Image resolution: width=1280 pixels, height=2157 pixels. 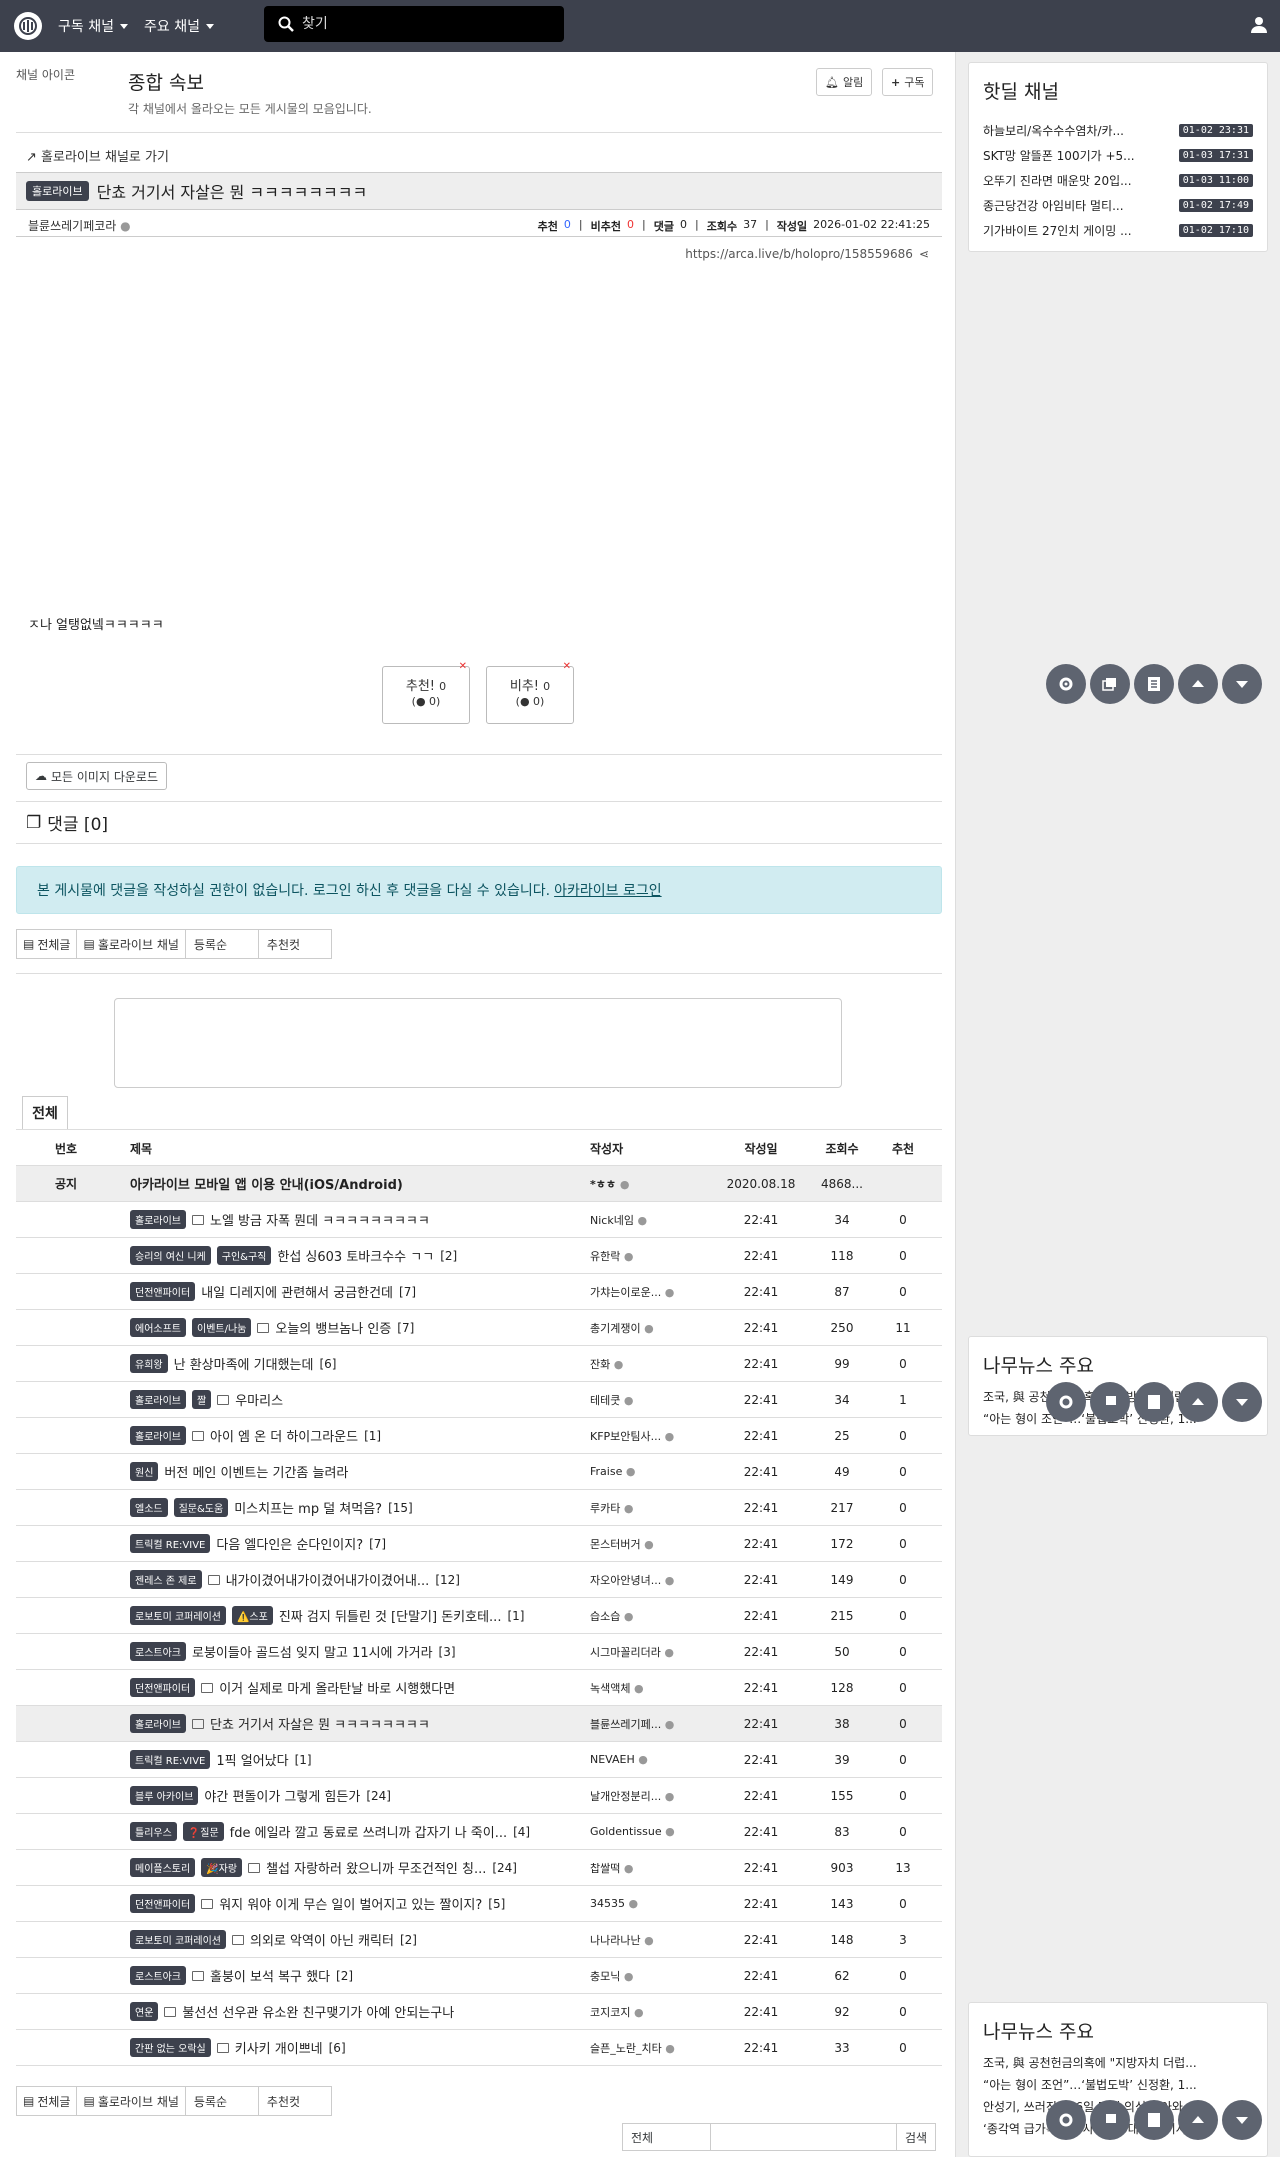 I want to click on login-link: 아카라이브 로그인, so click(x=608, y=890).